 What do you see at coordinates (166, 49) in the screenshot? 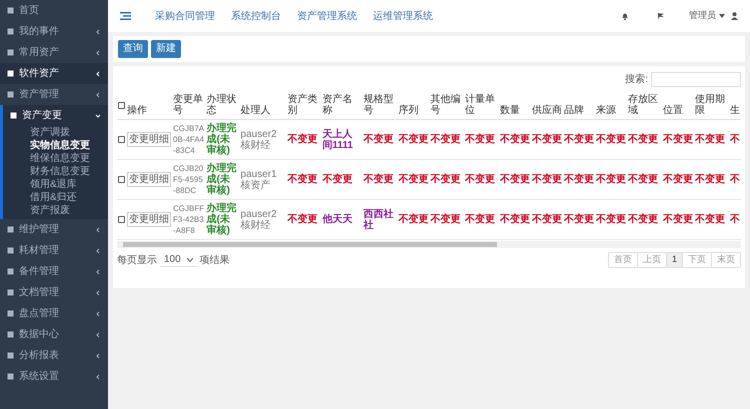
I see `toolbar-button: 新建` at bounding box center [166, 49].